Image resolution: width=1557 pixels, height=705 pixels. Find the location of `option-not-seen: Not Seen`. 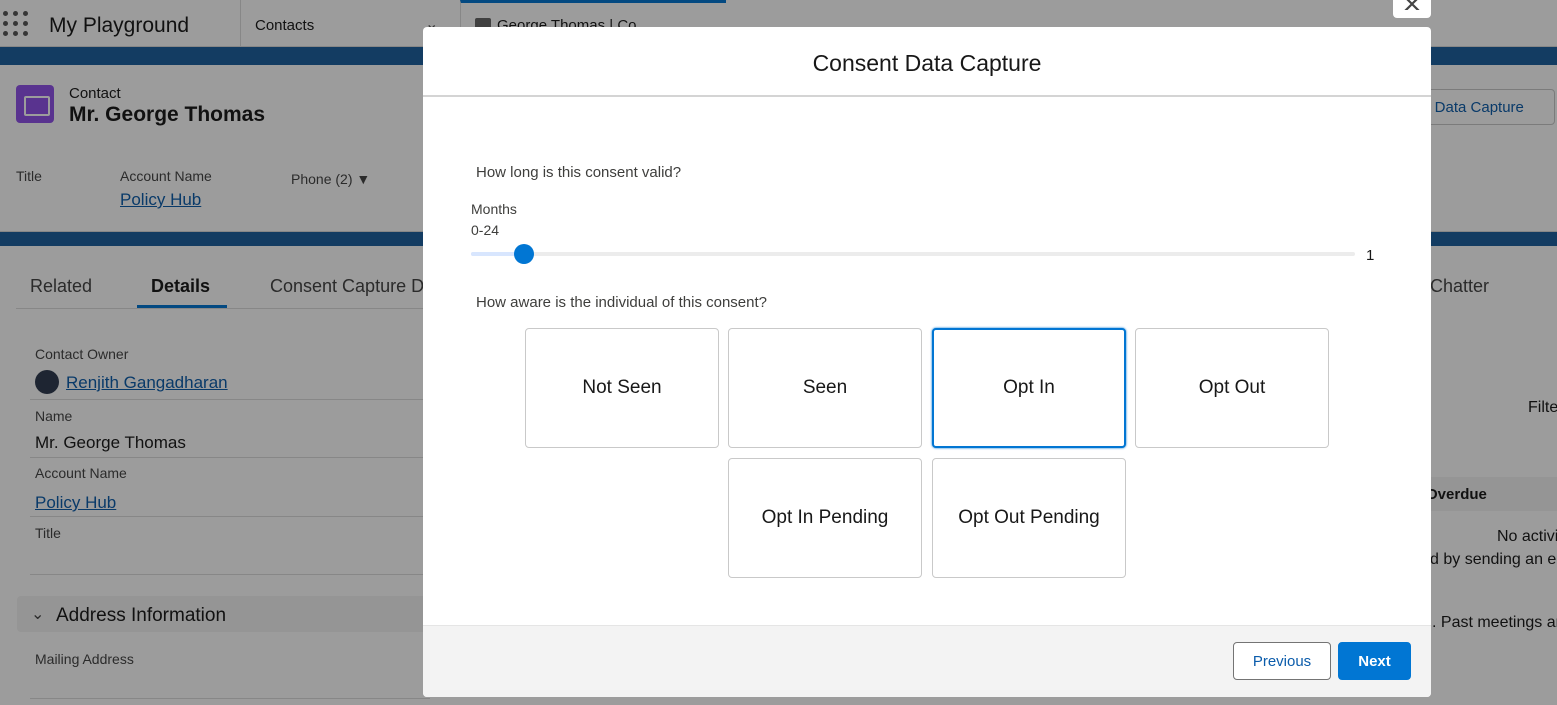

option-not-seen: Not Seen is located at coordinates (622, 388).